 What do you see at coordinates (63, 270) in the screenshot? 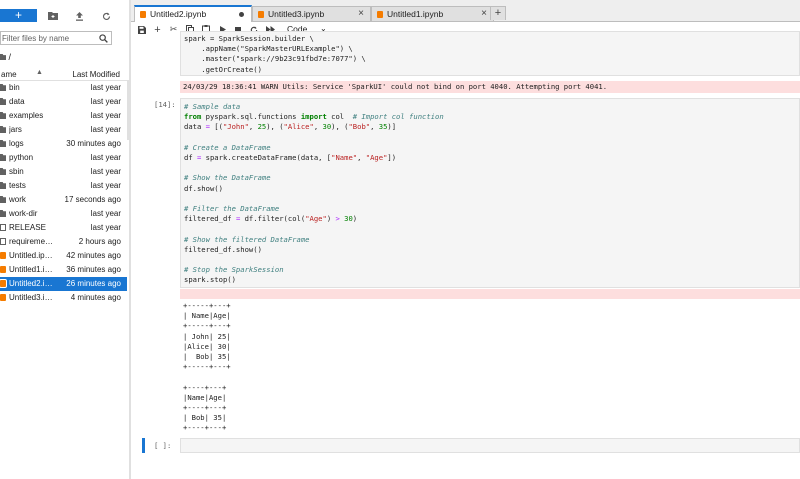
I see `file-row: Untitled1.ip... 36 minutes ago` at bounding box center [63, 270].